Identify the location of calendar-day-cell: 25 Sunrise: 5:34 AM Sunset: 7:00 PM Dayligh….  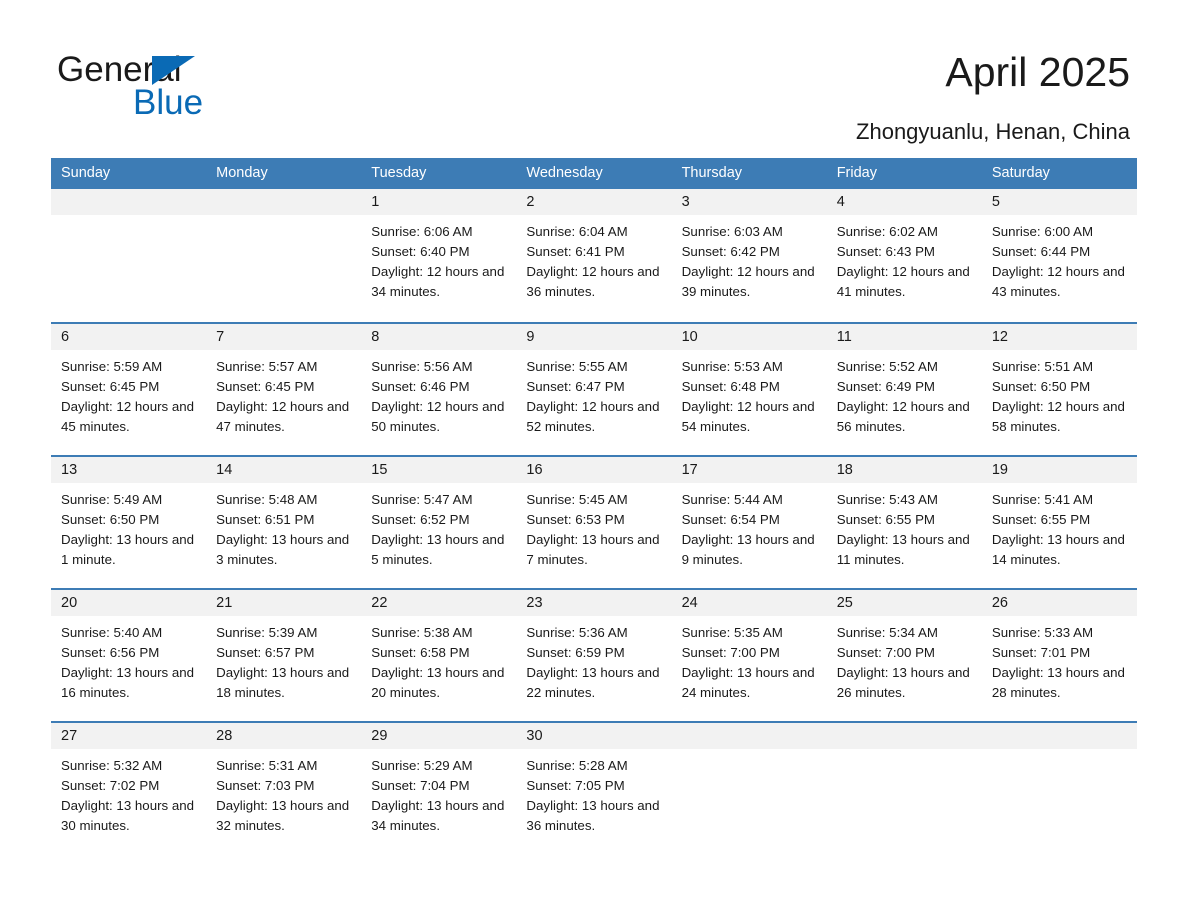
(904, 655).